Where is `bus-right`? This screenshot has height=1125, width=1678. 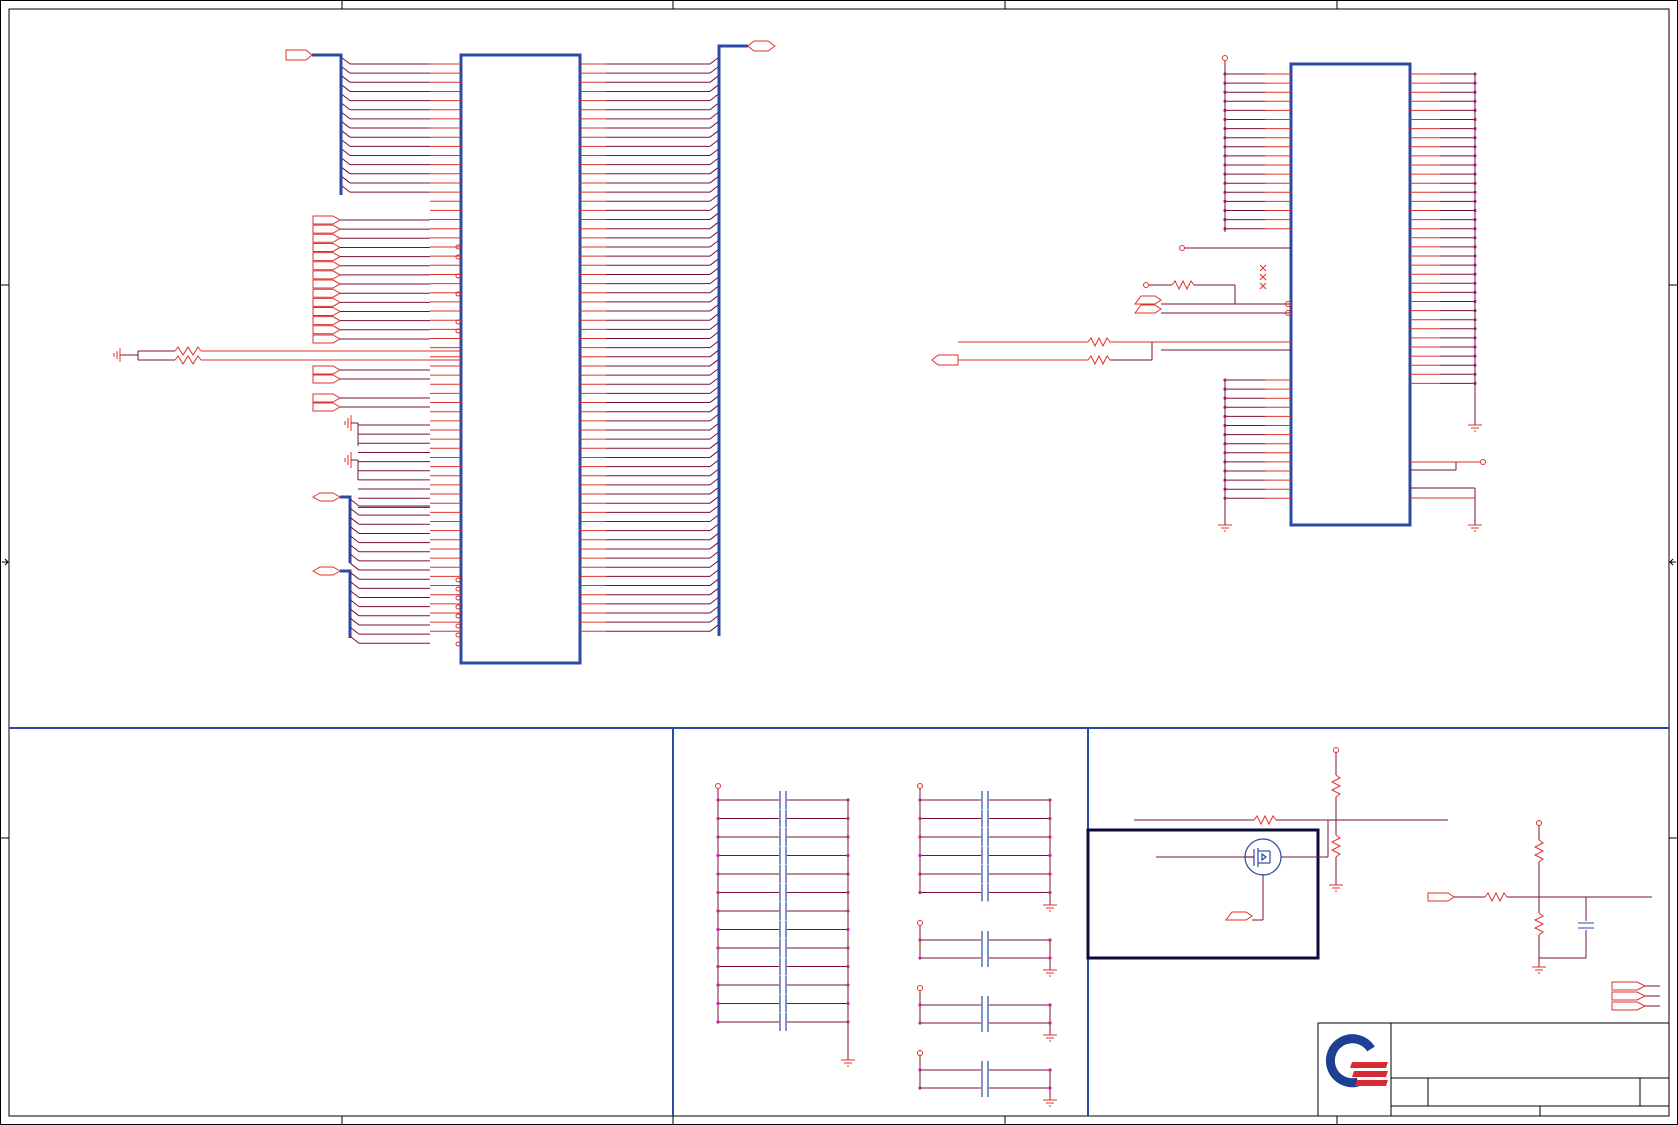 bus-right is located at coordinates (732, 340).